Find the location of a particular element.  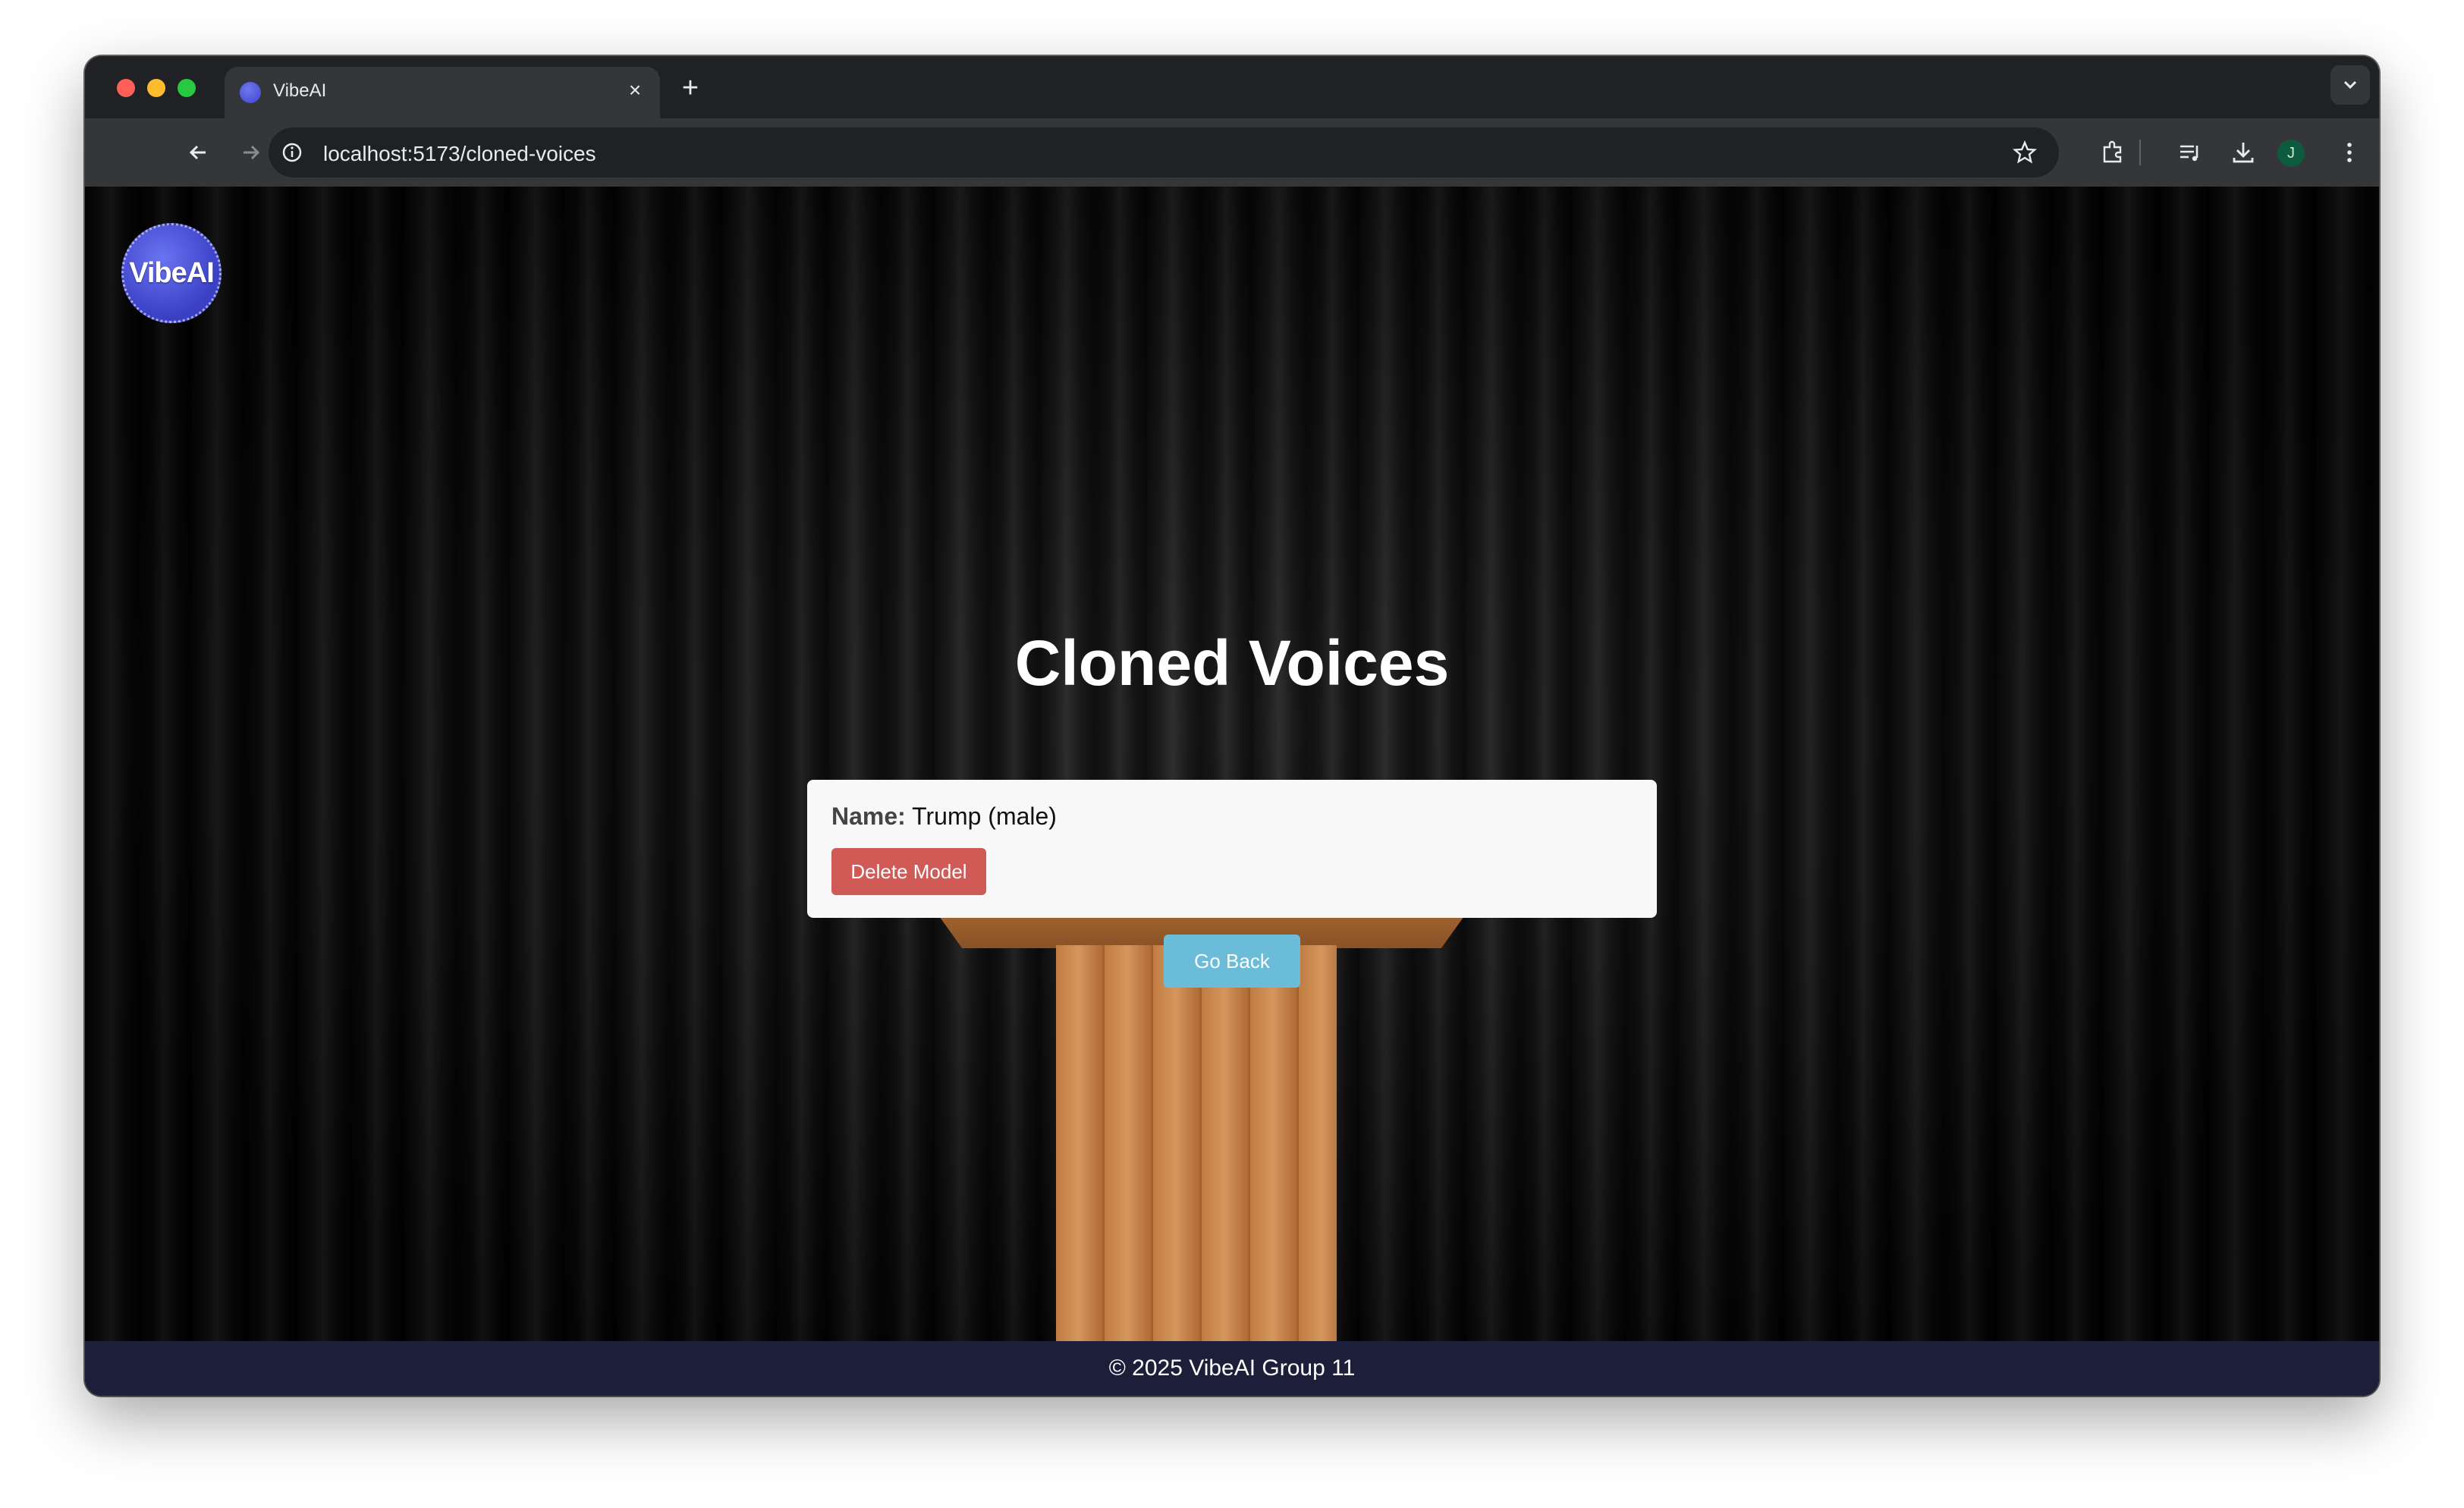

url-text: localhost:5173/cloned-voices is located at coordinates (459, 154).